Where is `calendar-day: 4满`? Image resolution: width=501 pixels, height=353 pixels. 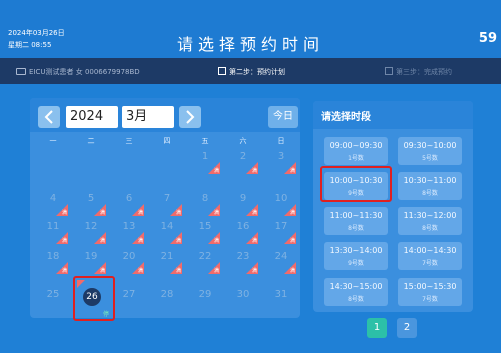 calendar-day: 4满 is located at coordinates (53, 204).